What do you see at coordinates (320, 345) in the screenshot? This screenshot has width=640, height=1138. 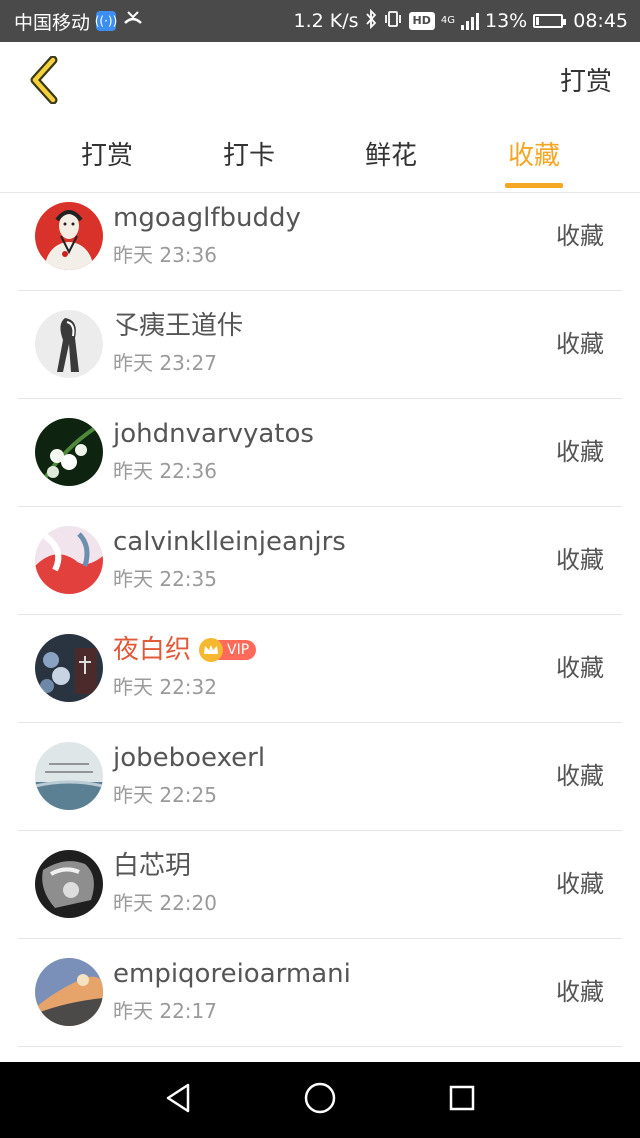 I see `list-item: 孓痍王道佧 昨天 23:27 收藏` at bounding box center [320, 345].